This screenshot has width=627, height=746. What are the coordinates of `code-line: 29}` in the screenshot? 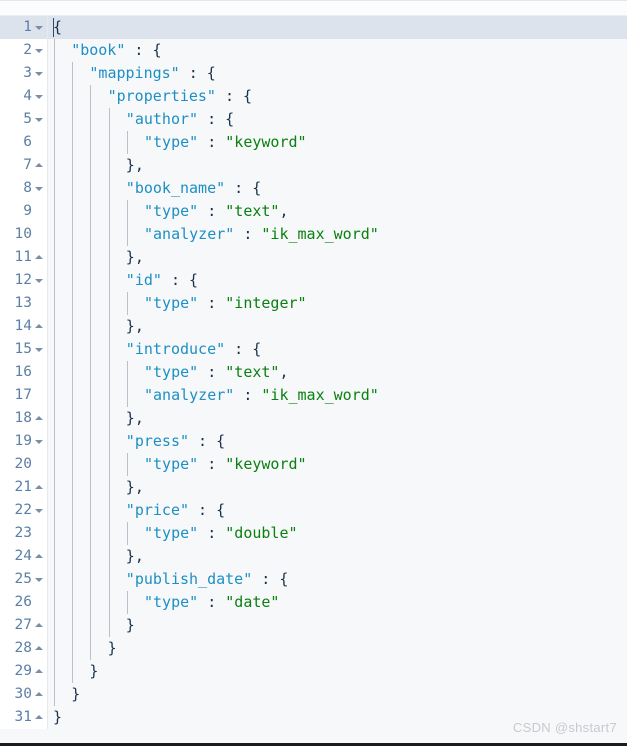 It's located at (313, 671).